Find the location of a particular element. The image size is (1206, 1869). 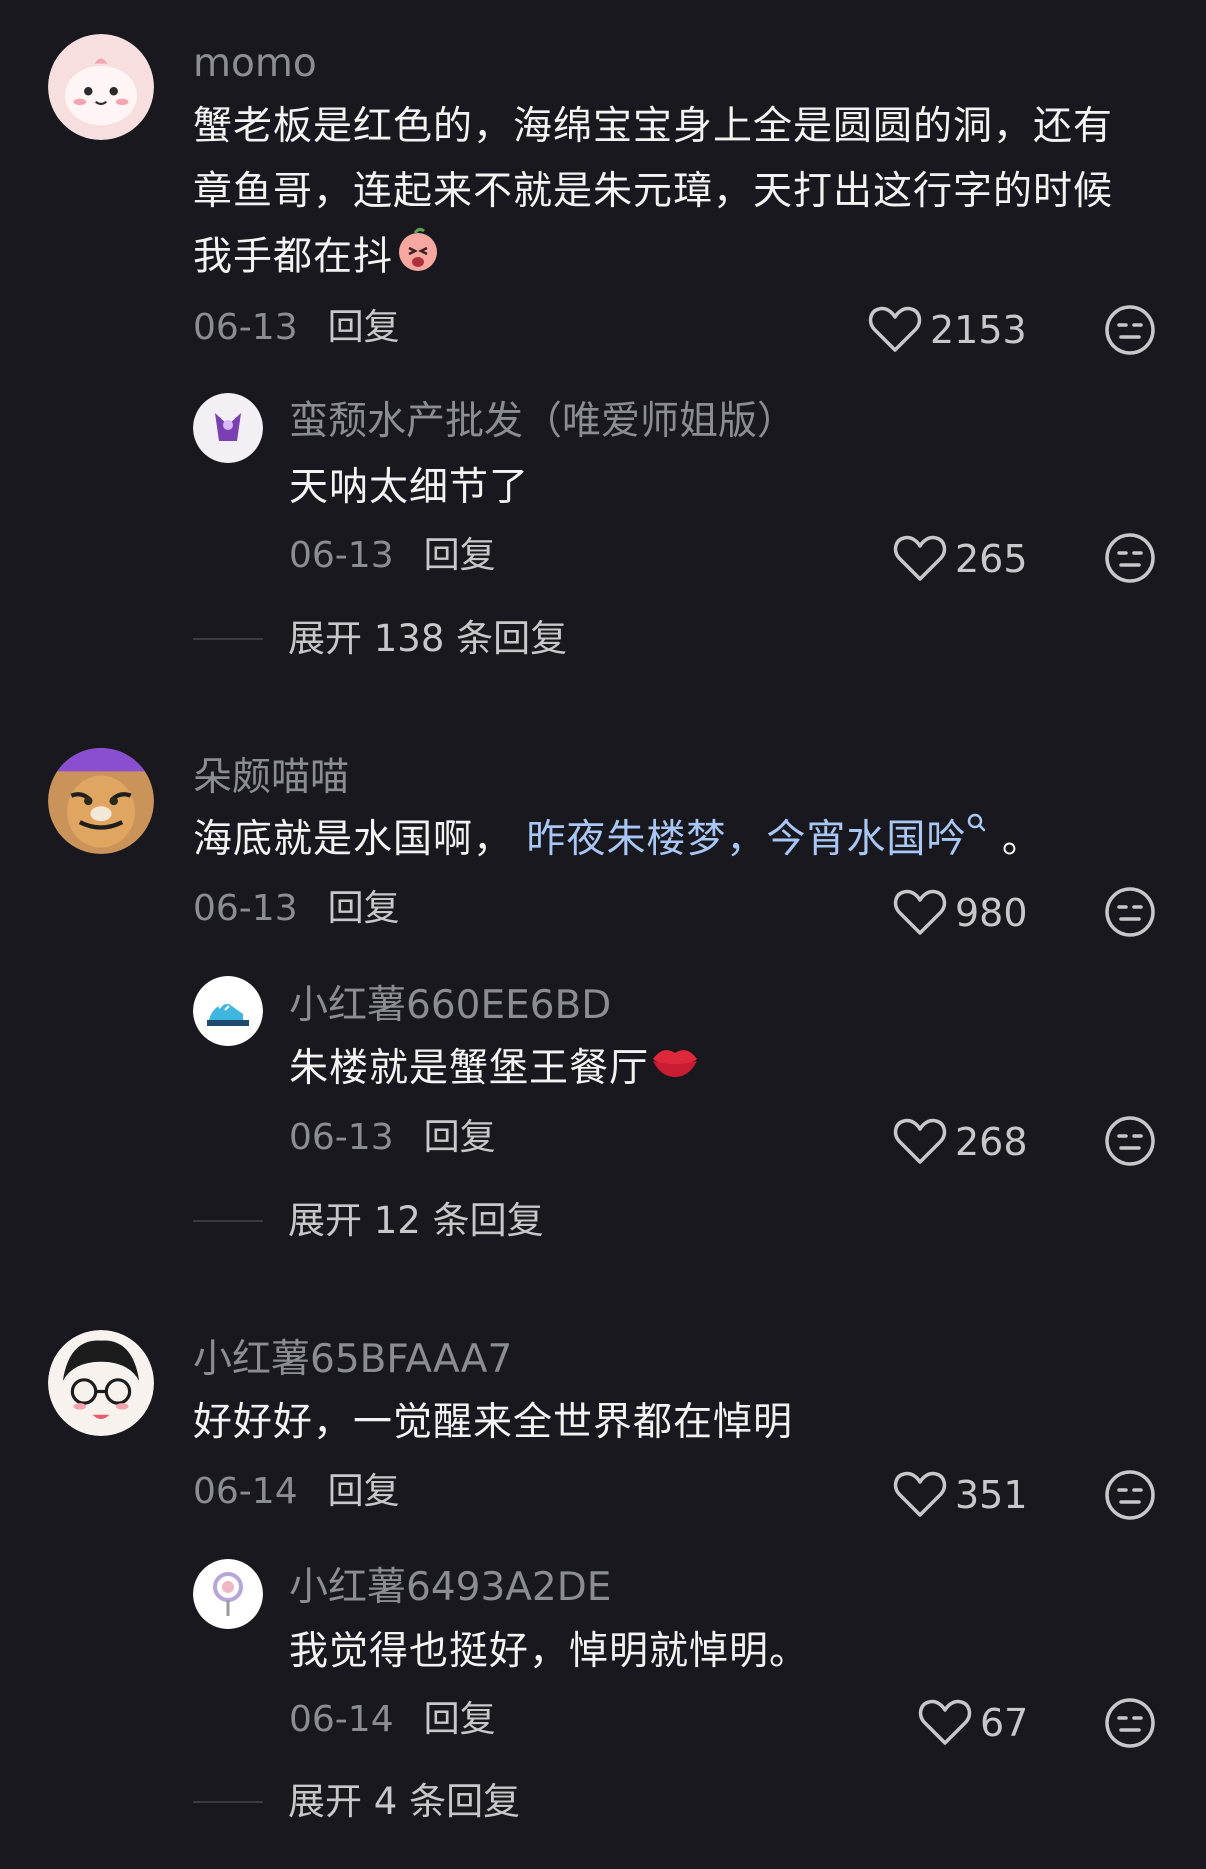

like-button: 67 is located at coordinates (973, 1723).